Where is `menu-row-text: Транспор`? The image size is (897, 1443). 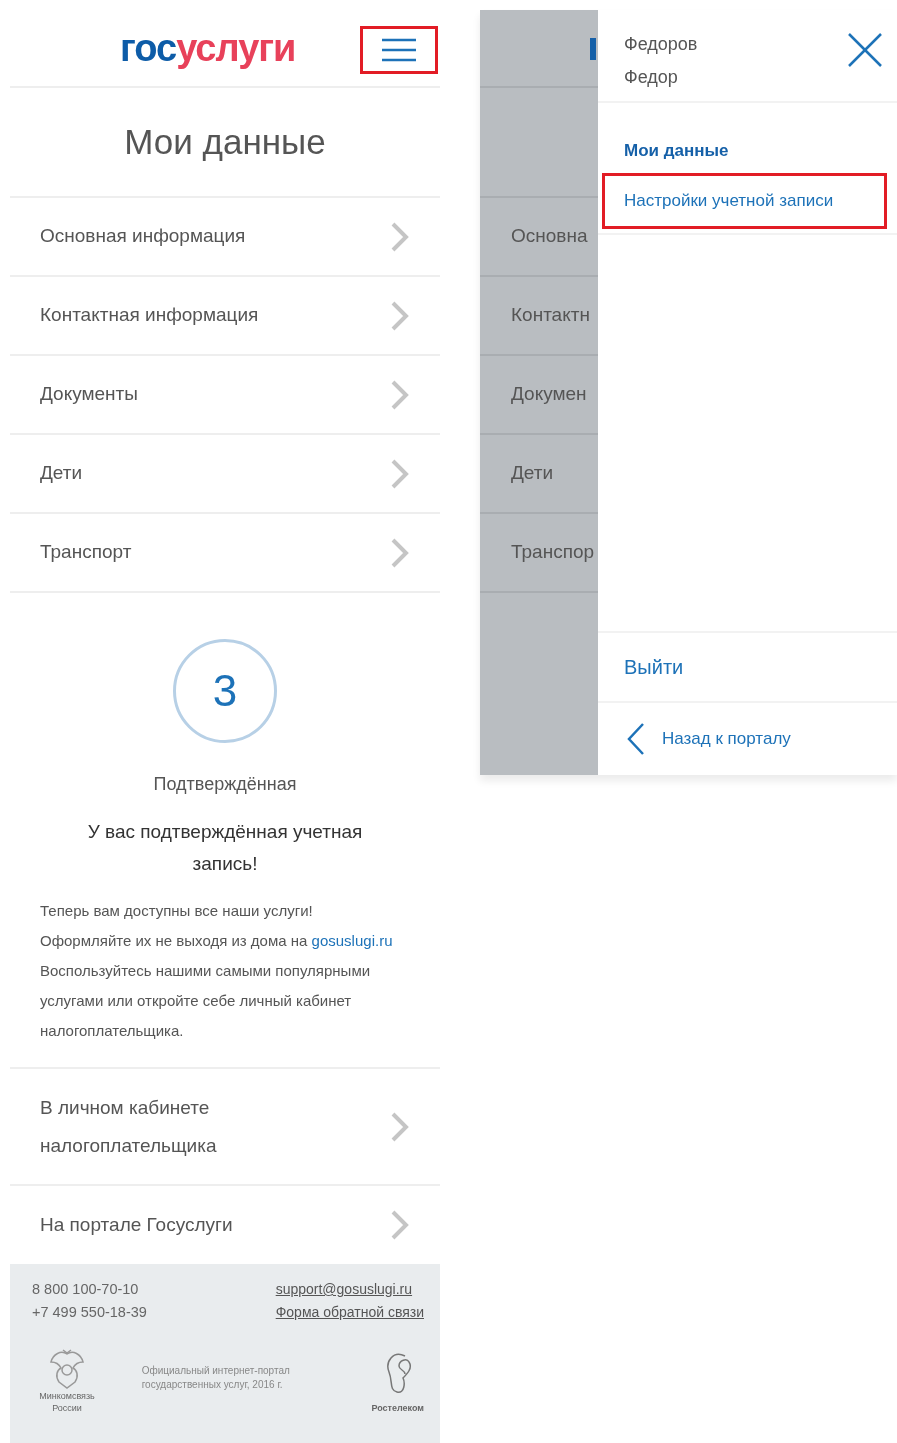 menu-row-text: Транспор is located at coordinates (553, 552).